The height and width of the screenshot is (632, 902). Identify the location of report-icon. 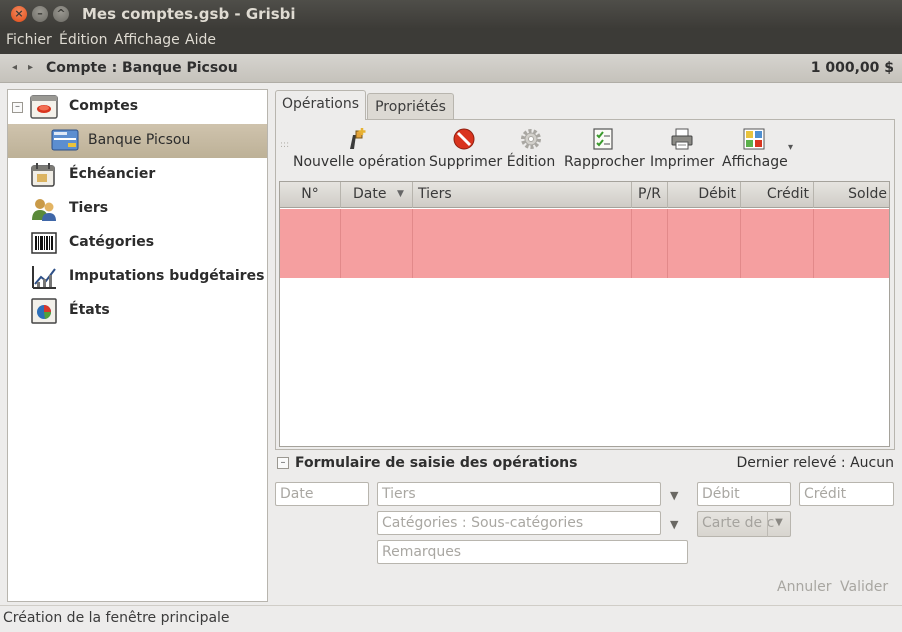
(44, 311).